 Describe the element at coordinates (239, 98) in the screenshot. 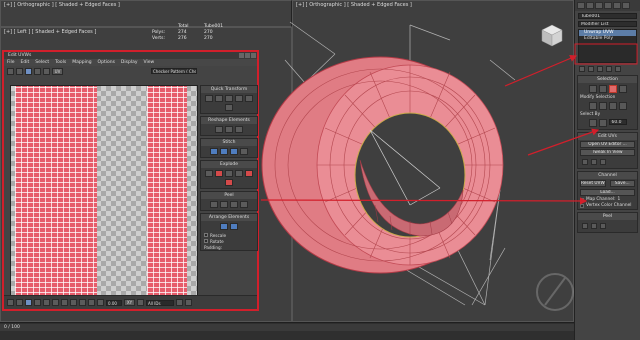

I see `rotate-cw-icon` at that location.